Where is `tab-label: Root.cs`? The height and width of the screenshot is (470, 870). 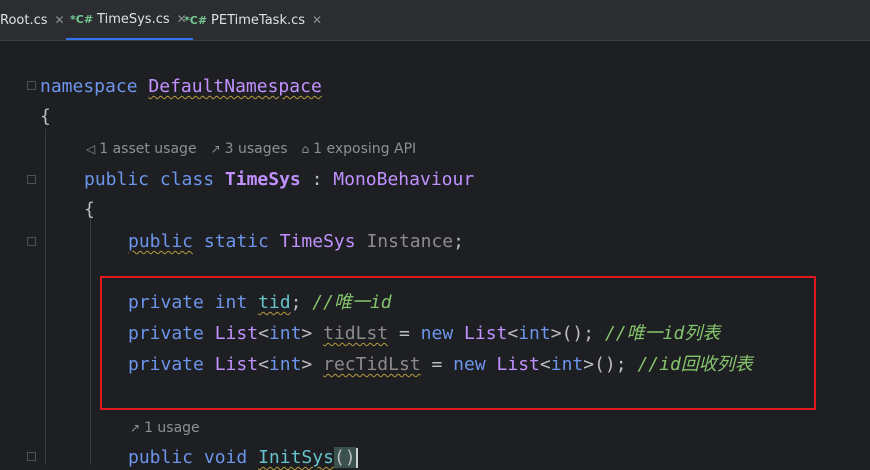
tab-label: Root.cs is located at coordinates (24, 20).